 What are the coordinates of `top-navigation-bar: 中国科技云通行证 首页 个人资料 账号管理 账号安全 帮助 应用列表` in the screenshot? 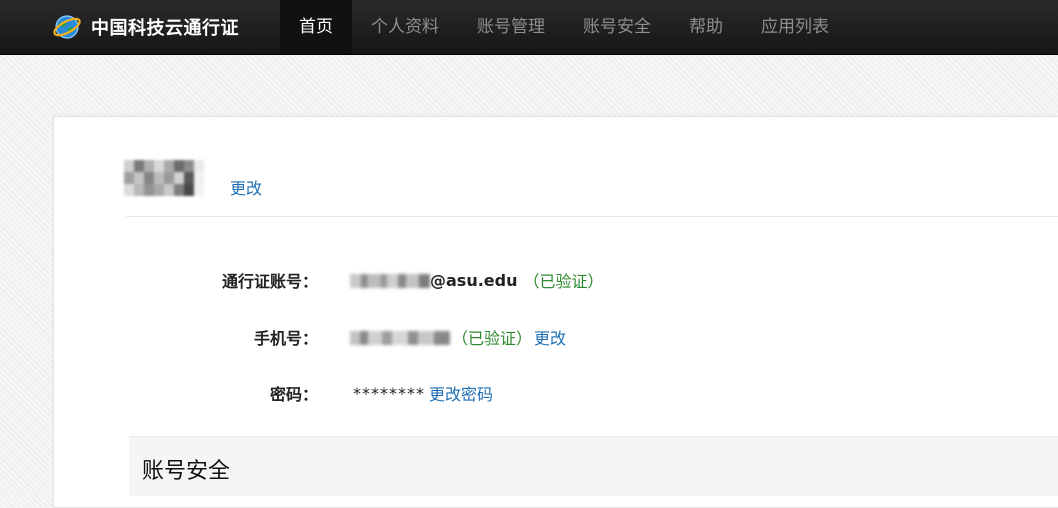 It's located at (529, 27).